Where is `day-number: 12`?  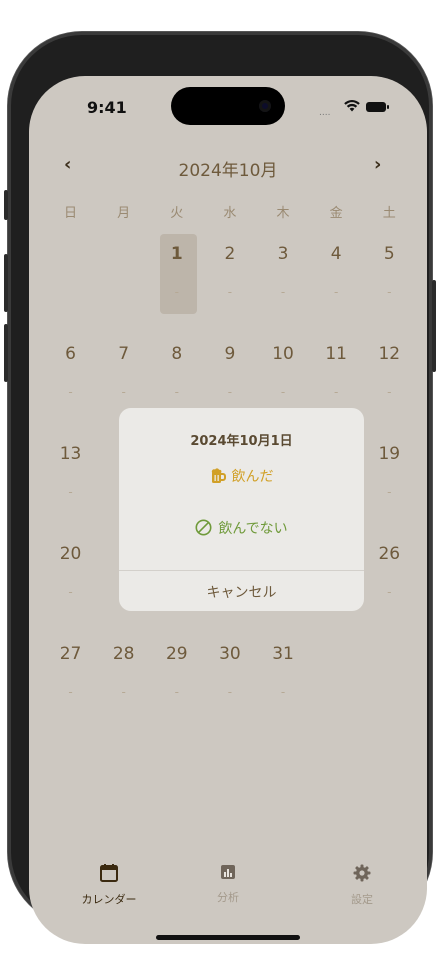 day-number: 12 is located at coordinates (389, 354).